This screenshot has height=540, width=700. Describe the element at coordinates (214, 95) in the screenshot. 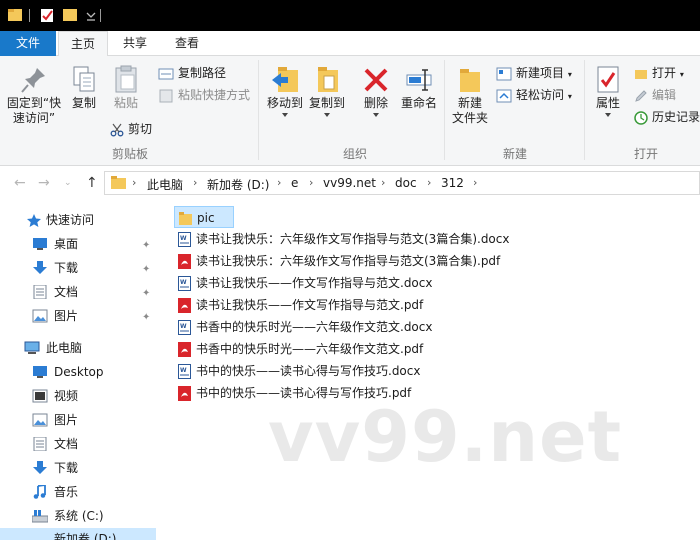

I see `paste-shortcut-label: 粘贴快捷方式` at that location.